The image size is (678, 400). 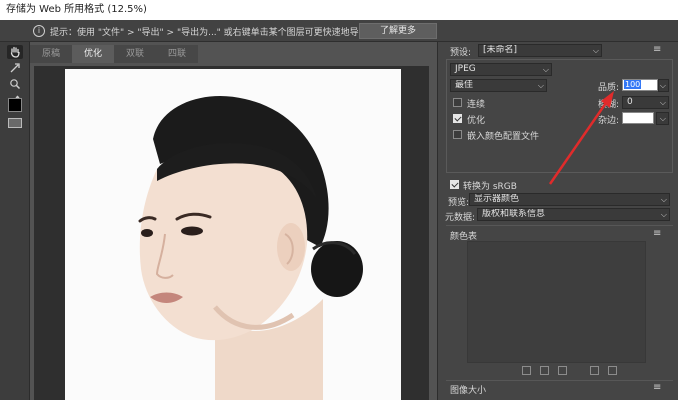 I want to click on zoom-icon, so click(x=15, y=84).